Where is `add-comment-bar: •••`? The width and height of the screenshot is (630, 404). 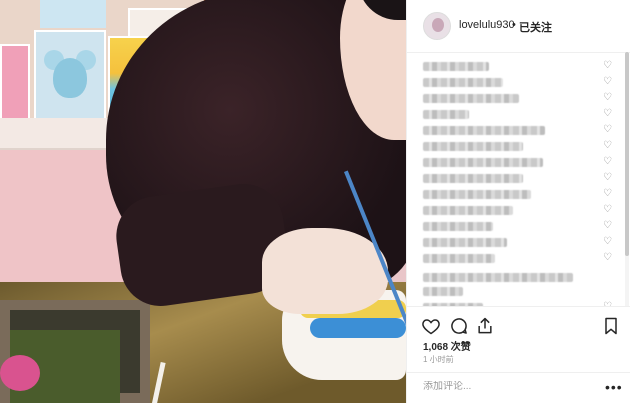 add-comment-bar: ••• is located at coordinates (518, 388).